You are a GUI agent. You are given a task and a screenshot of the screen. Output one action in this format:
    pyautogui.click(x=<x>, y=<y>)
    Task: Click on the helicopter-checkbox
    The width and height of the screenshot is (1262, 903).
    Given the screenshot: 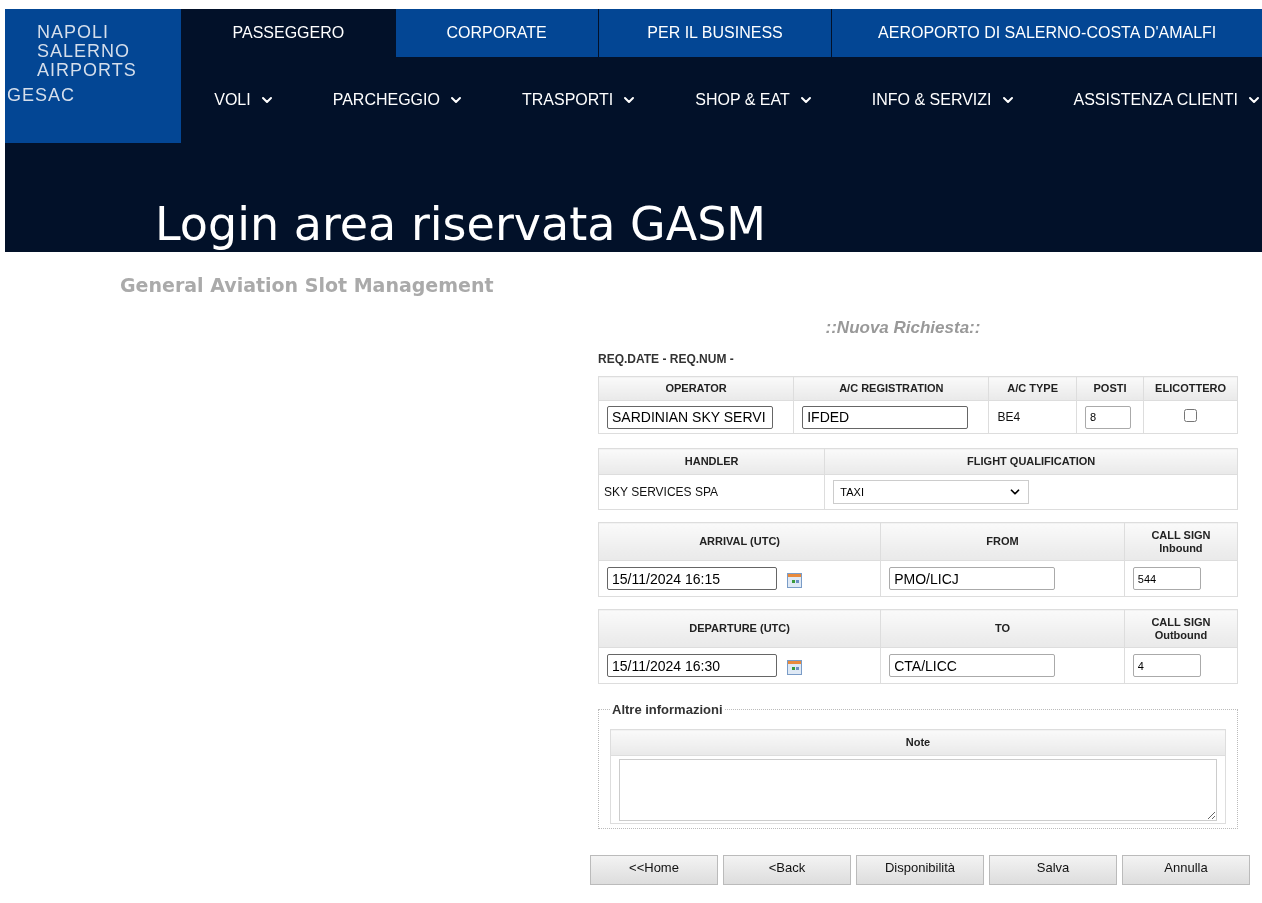 What is the action you would take?
    pyautogui.click(x=1191, y=415)
    